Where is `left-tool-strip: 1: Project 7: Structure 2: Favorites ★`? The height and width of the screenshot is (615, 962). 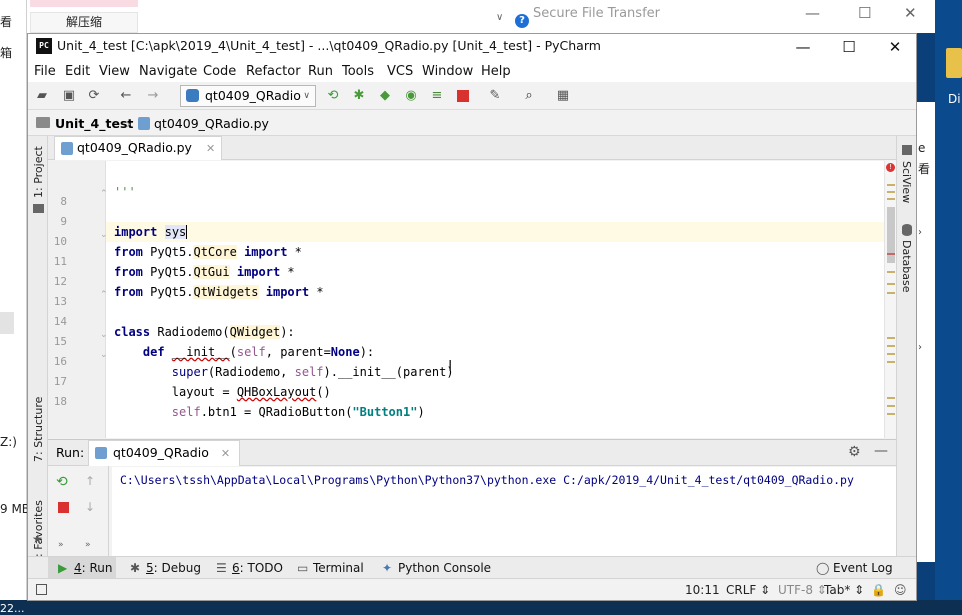
left-tool-strip: 1: Project 7: Structure 2: Favorites ★ is located at coordinates (38, 350).